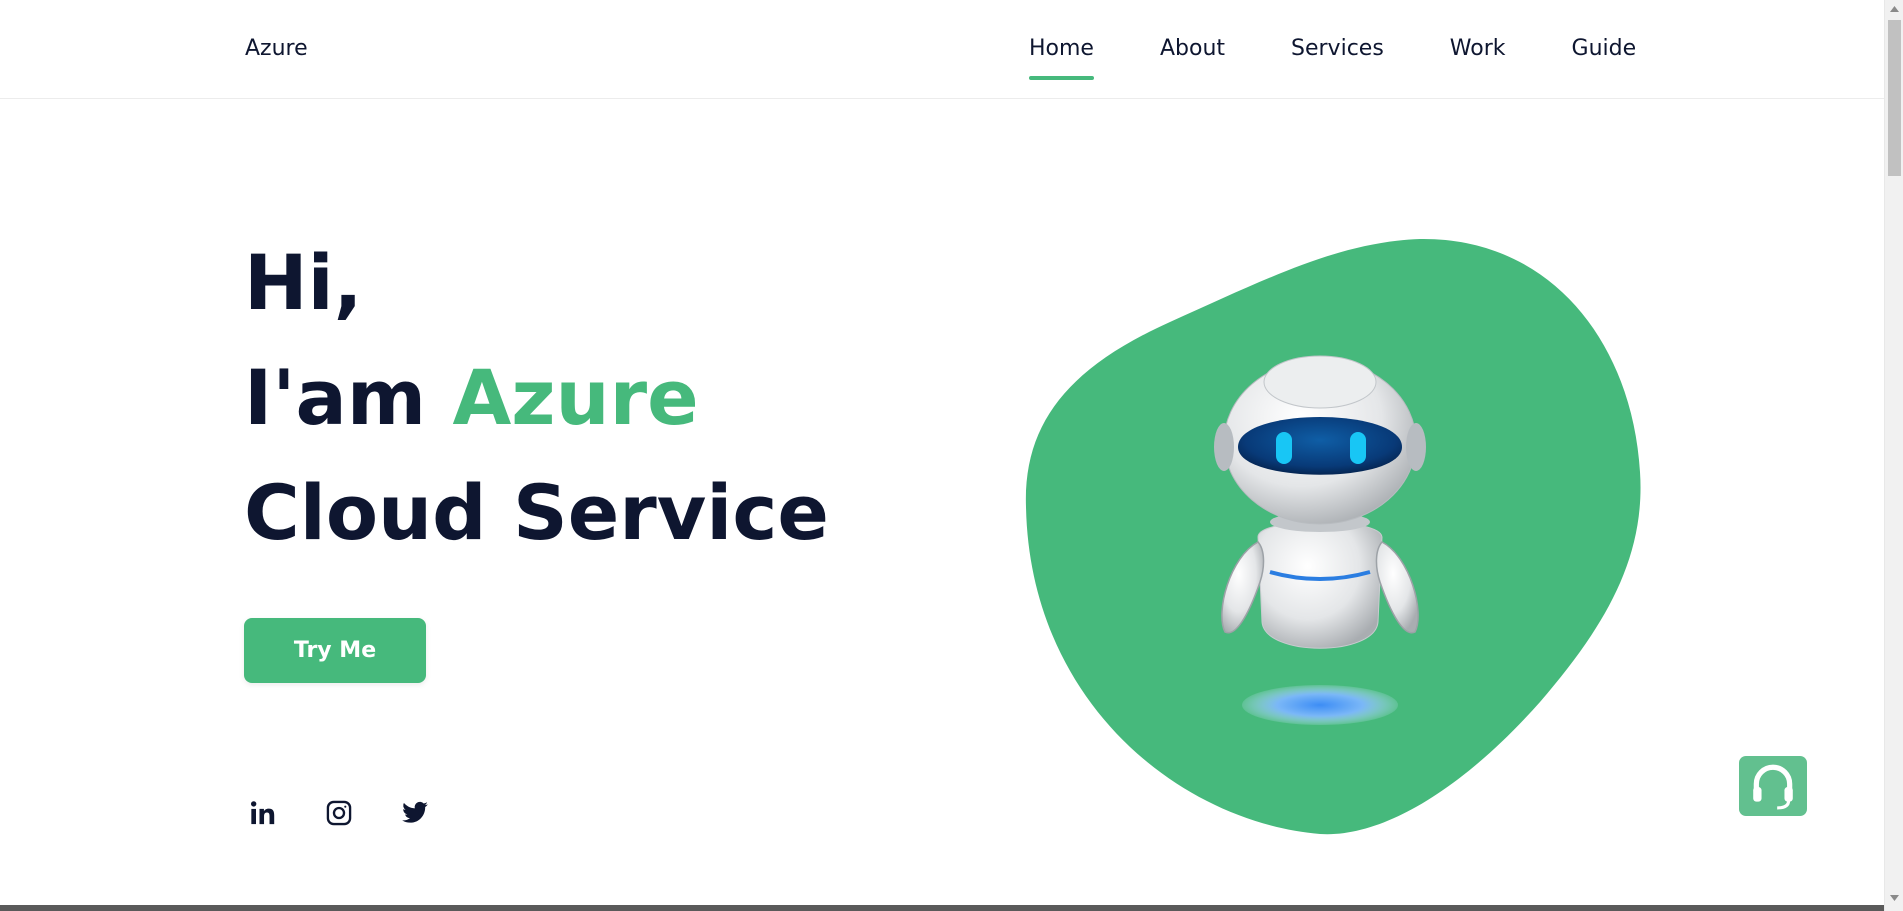 The width and height of the screenshot is (1903, 911). Describe the element at coordinates (1061, 58) in the screenshot. I see `nav-home: Home` at that location.